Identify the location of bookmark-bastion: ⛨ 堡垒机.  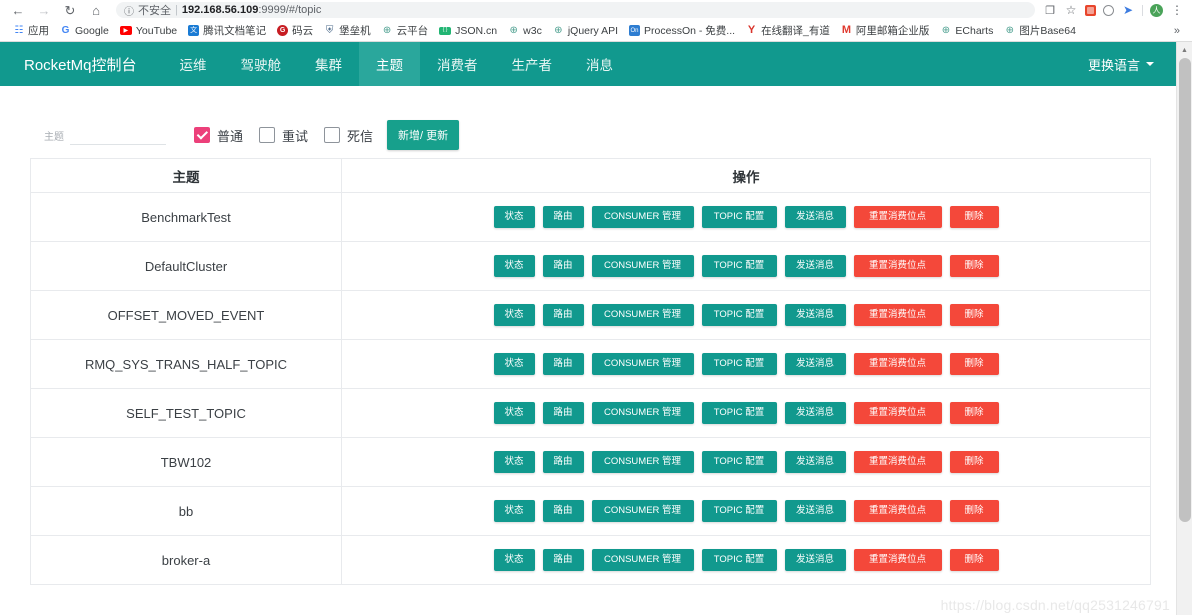
(347, 30).